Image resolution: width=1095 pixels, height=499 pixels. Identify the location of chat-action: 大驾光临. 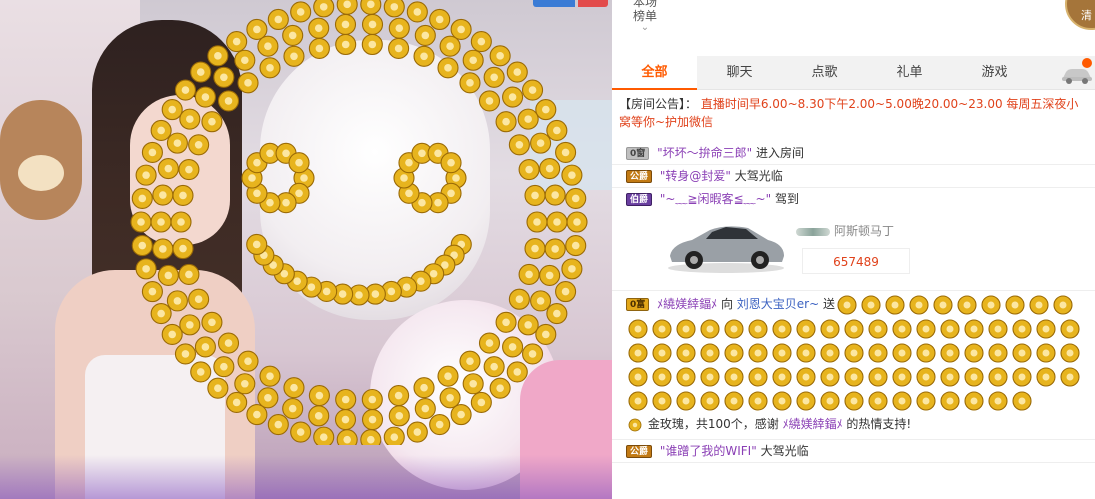
(758, 176).